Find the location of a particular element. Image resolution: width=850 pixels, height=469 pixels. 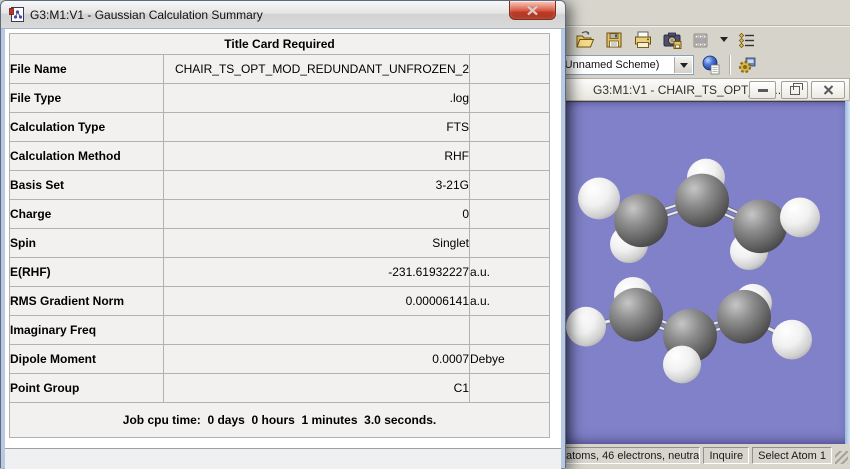

dialog-titlebar: G3:M1:V1 - Gaussian Calculation Summary is located at coordinates (283, 15).